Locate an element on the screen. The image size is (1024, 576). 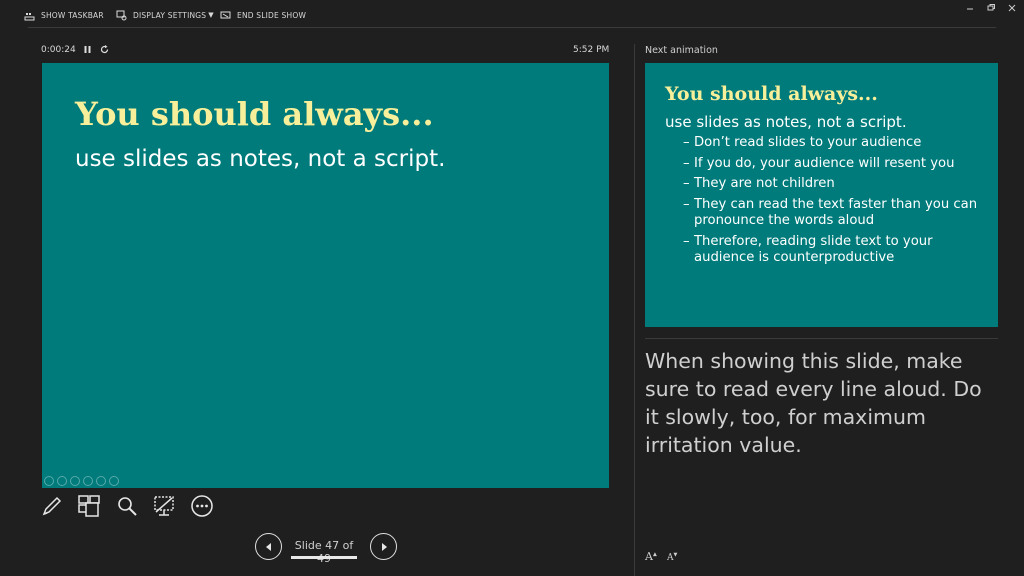
decrease-font-button: A▼ is located at coordinates (672, 557).